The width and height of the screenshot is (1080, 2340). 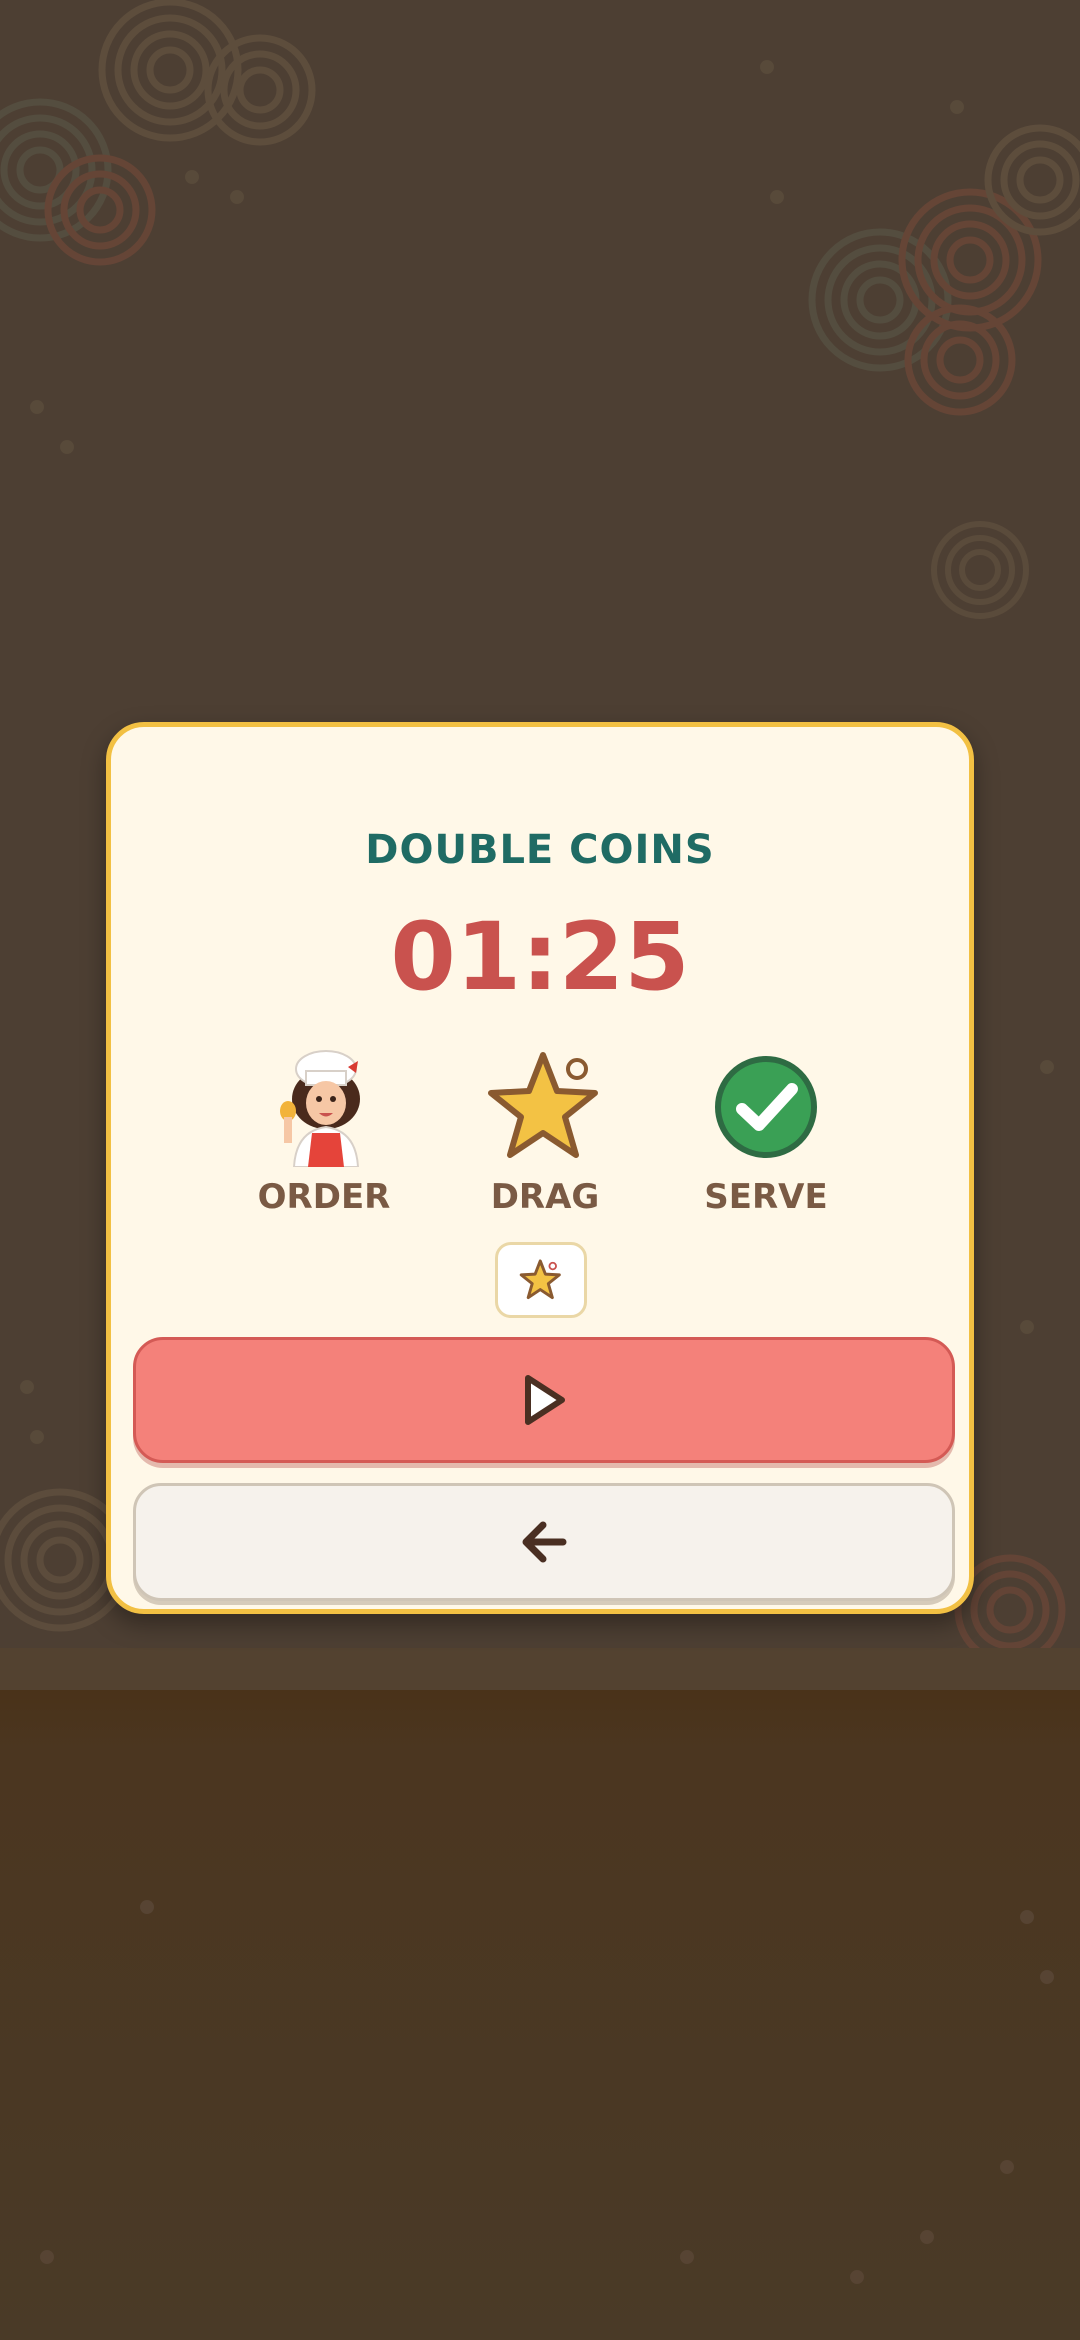 What do you see at coordinates (545, 1197) in the screenshot?
I see `step-drag-label: DRAG` at bounding box center [545, 1197].